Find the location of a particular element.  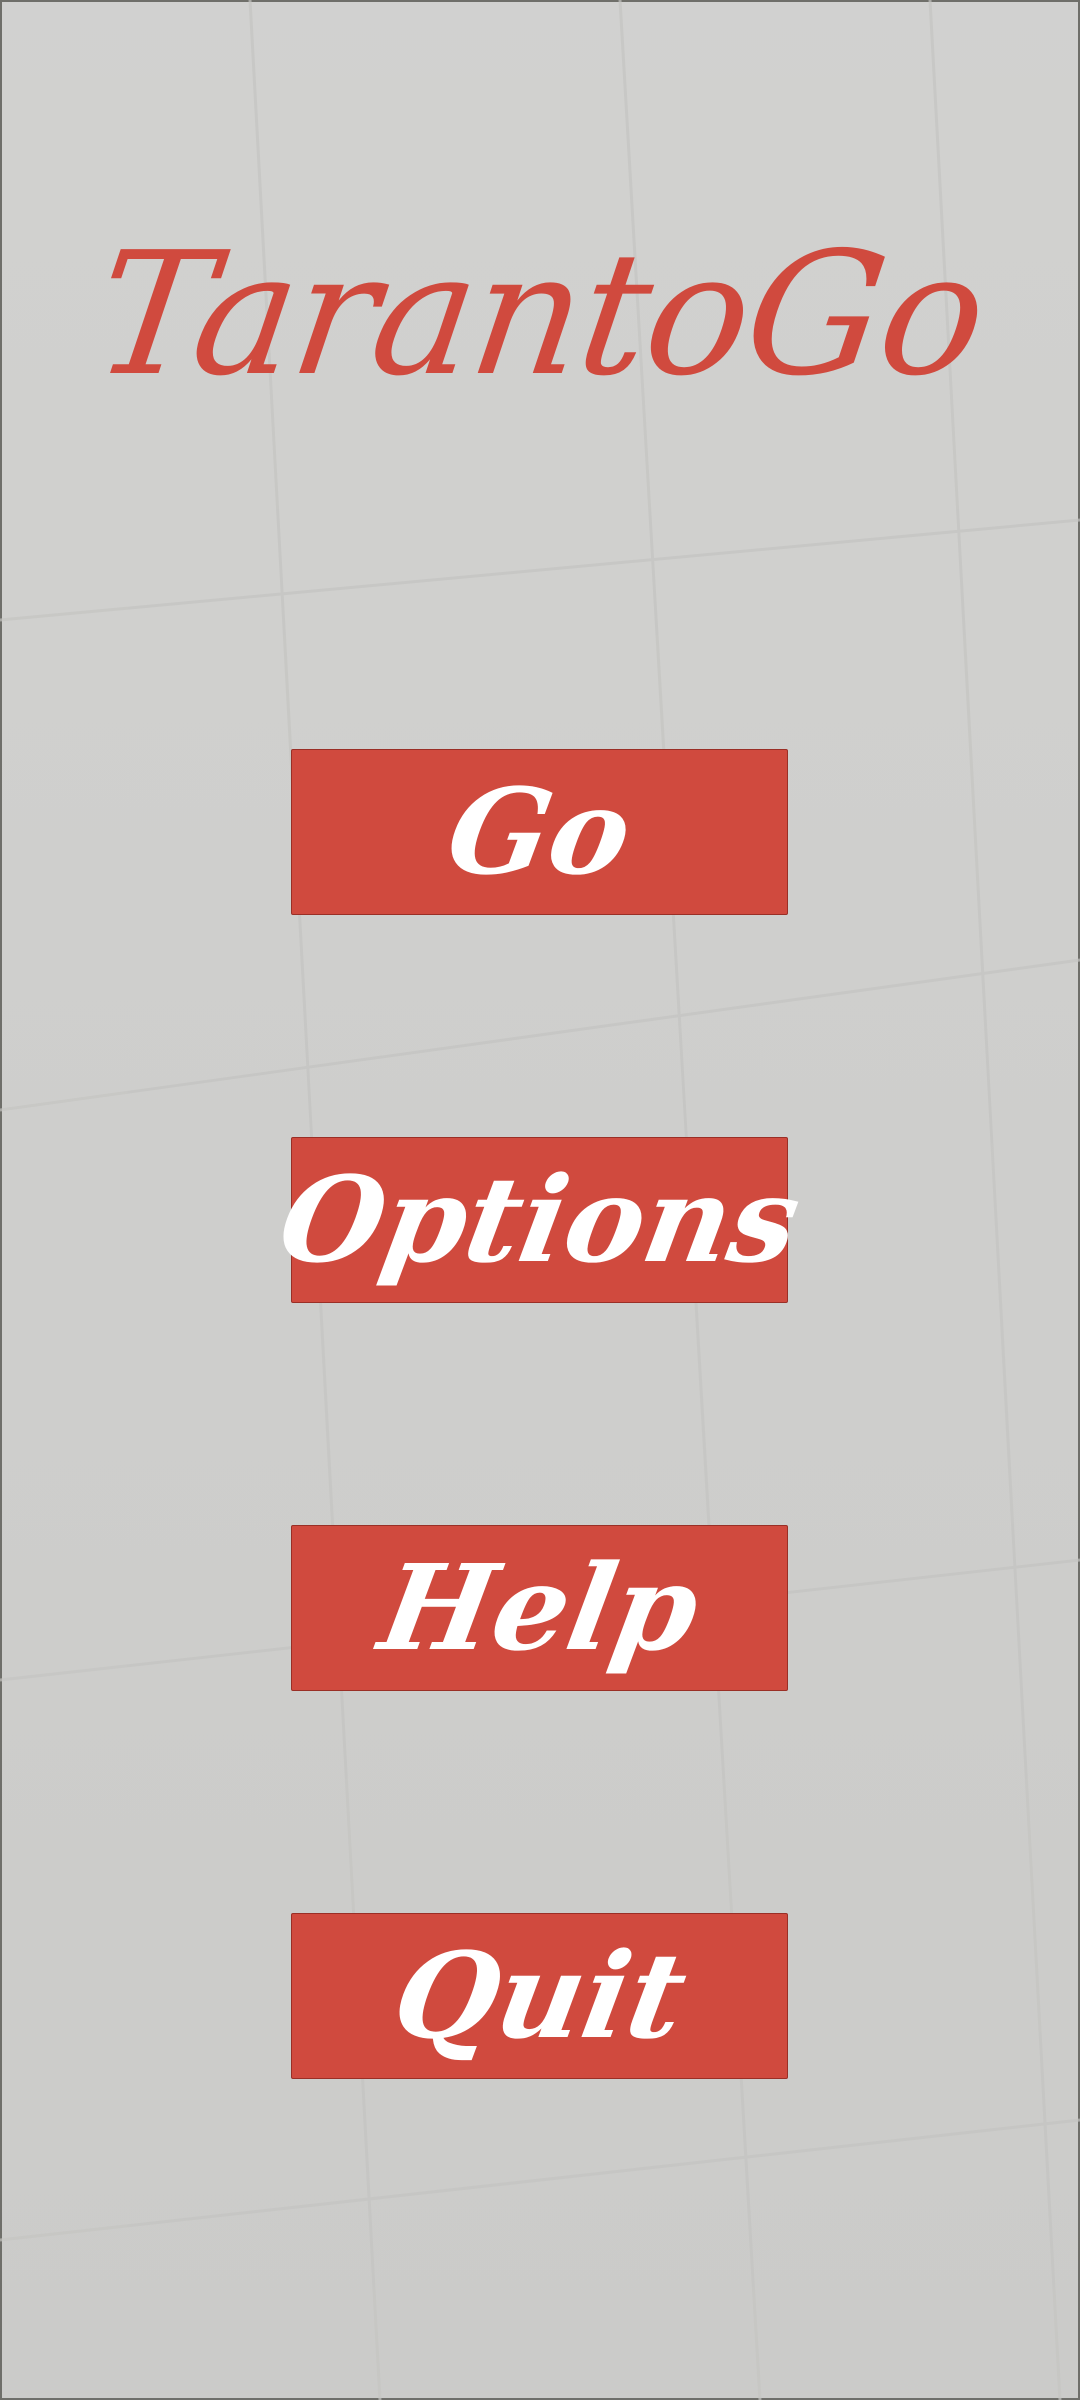

quit-button: Quit is located at coordinates (539, 1996).